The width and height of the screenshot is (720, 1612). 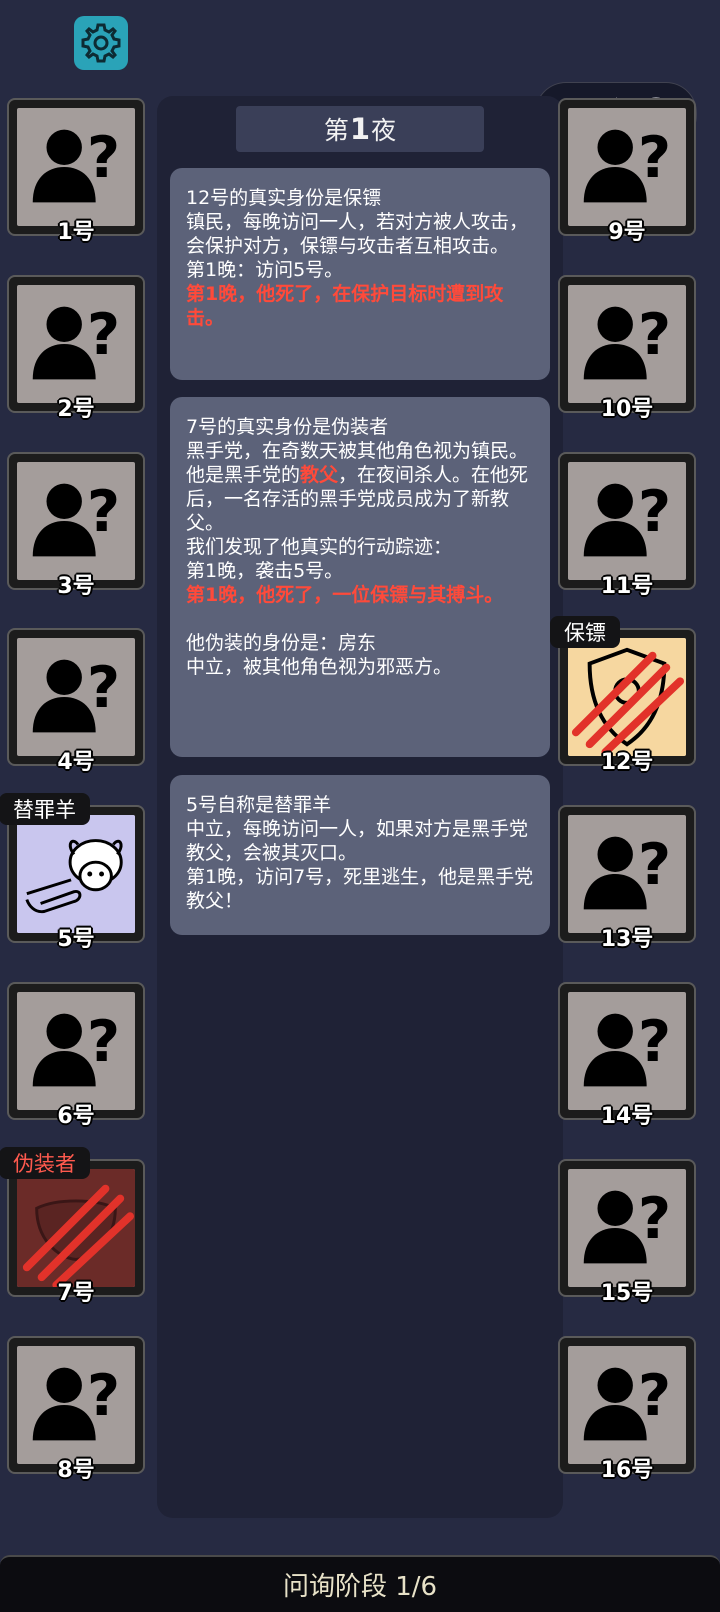 I want to click on player-number-label: 11号, so click(x=627, y=586).